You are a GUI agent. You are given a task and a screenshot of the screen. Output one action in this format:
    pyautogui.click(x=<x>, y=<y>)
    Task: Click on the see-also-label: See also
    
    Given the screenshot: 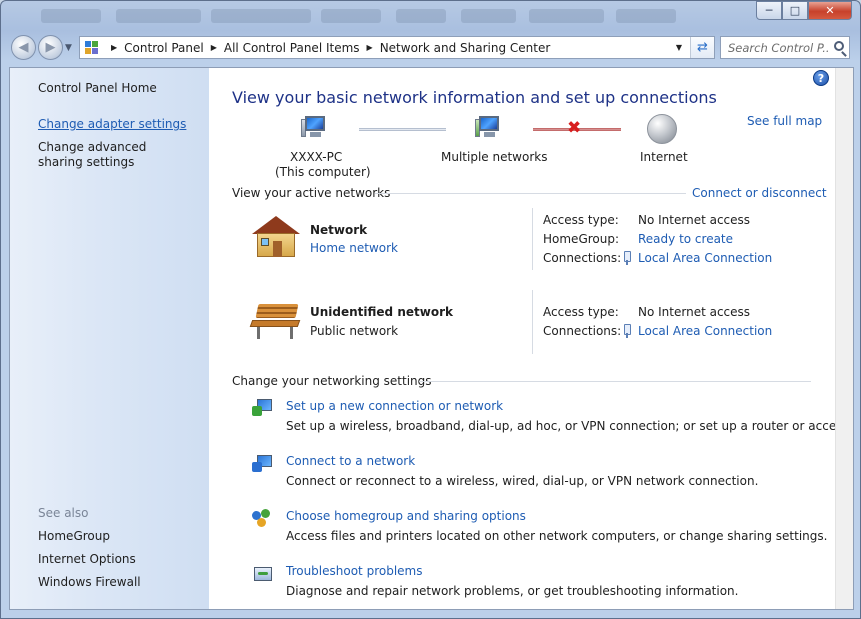 What is the action you would take?
    pyautogui.click(x=63, y=513)
    